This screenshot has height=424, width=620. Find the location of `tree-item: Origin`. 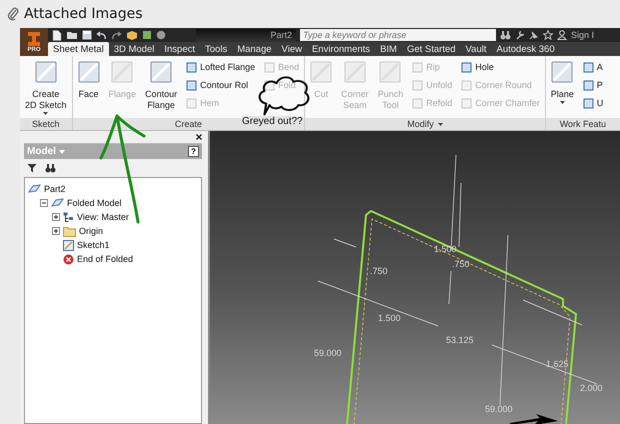

tree-item: Origin is located at coordinates (91, 231).